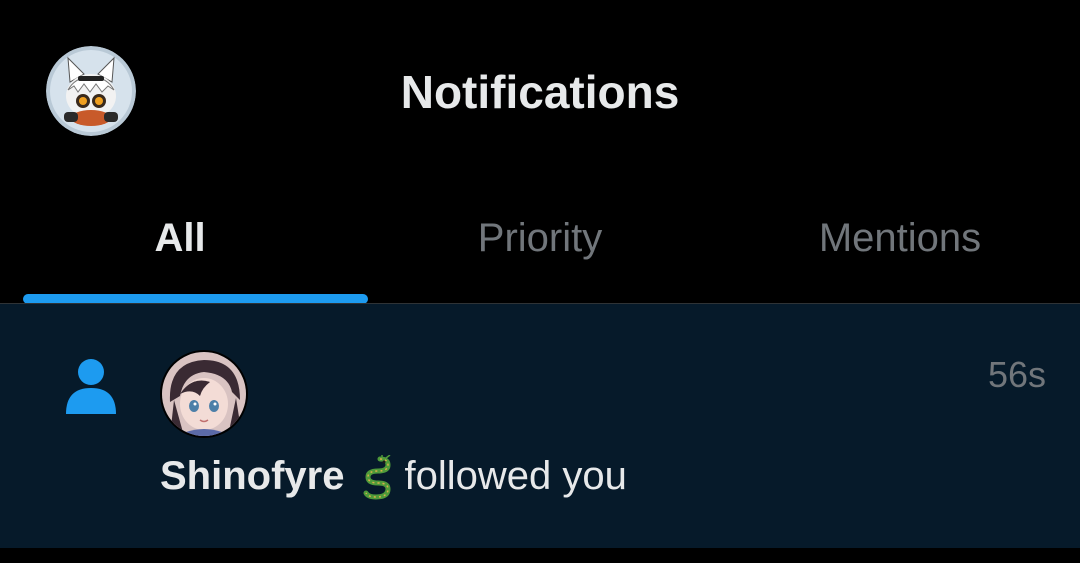 The width and height of the screenshot is (1080, 563). I want to click on follower-avatar, so click(204, 394).